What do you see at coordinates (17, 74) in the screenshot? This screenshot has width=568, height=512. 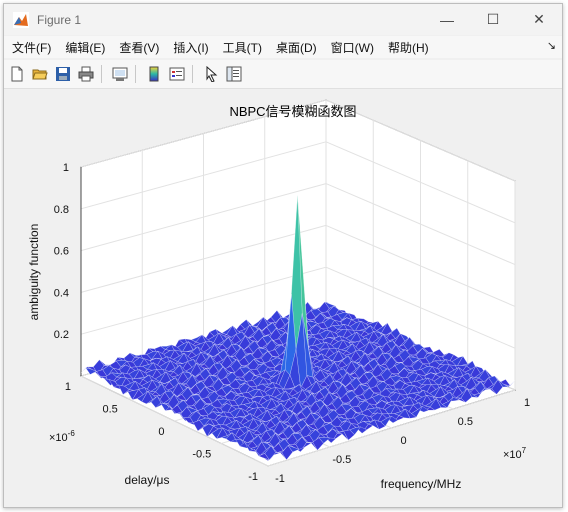 I see `new-figure-icon` at bounding box center [17, 74].